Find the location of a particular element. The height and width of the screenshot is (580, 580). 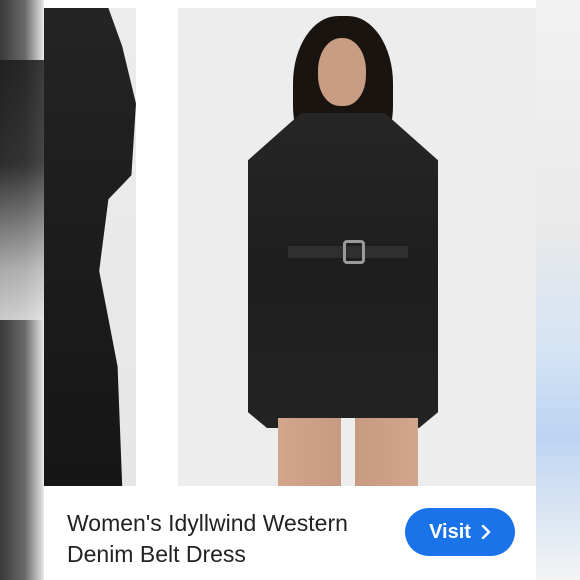

product-title-line-2: Denim Belt Dress is located at coordinates (156, 554).